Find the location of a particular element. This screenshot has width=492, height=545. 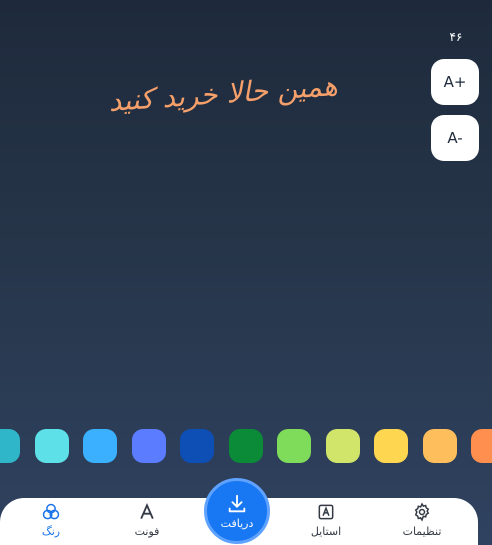

nav-color: رنگ is located at coordinates (51, 523).